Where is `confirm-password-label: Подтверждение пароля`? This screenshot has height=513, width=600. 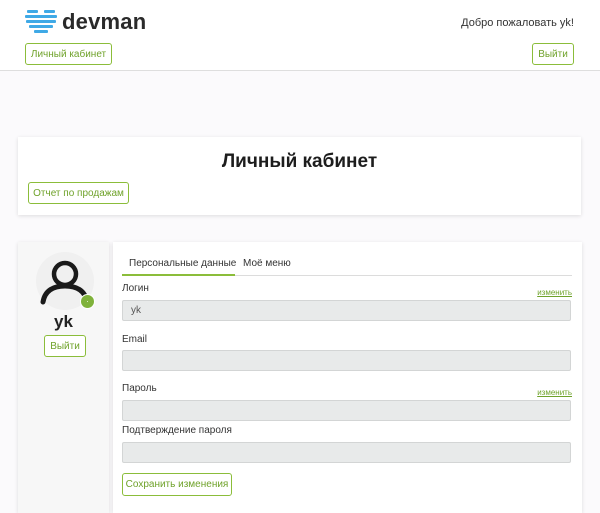 confirm-password-label: Подтверждение пароля is located at coordinates (177, 430).